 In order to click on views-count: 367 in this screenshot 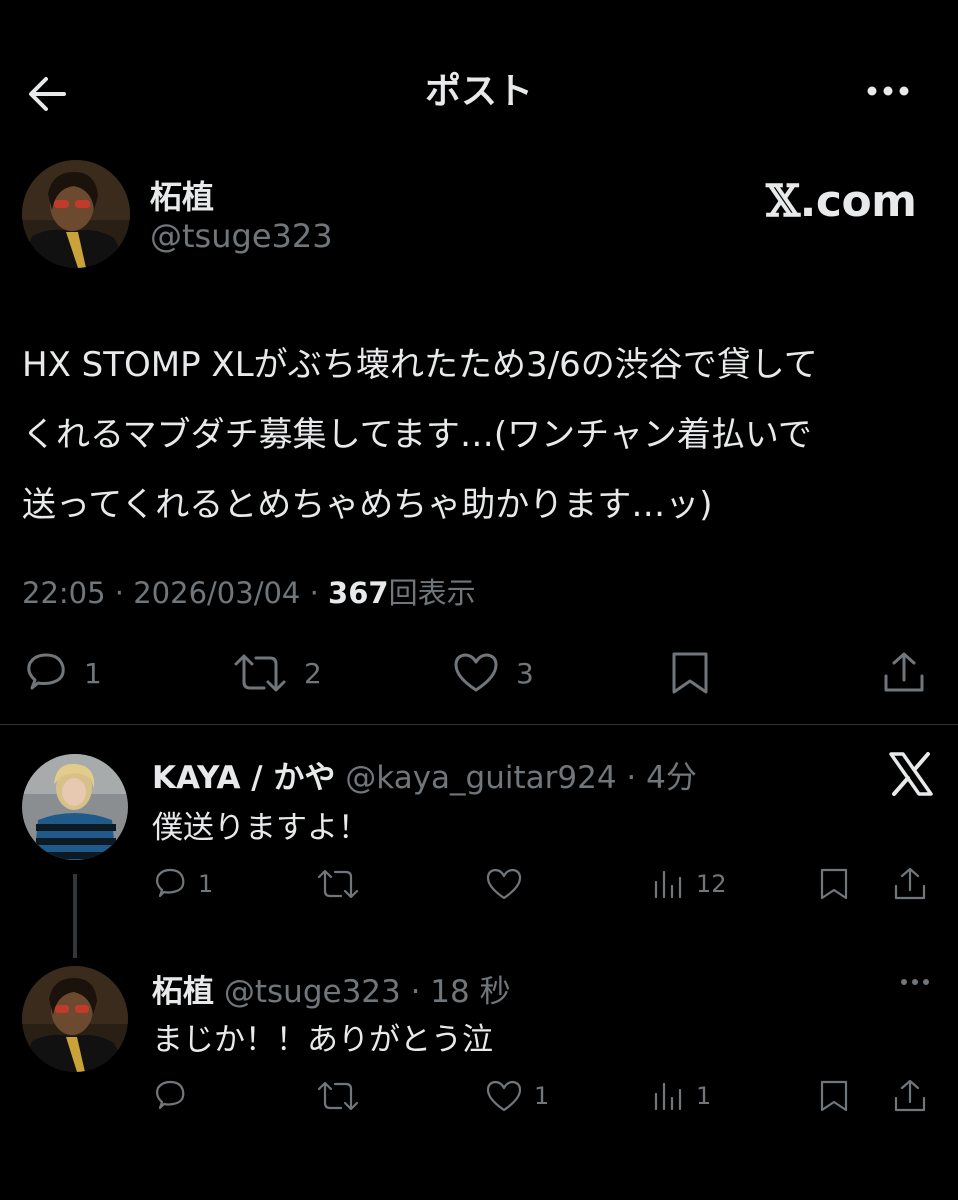, I will do `click(358, 593)`.